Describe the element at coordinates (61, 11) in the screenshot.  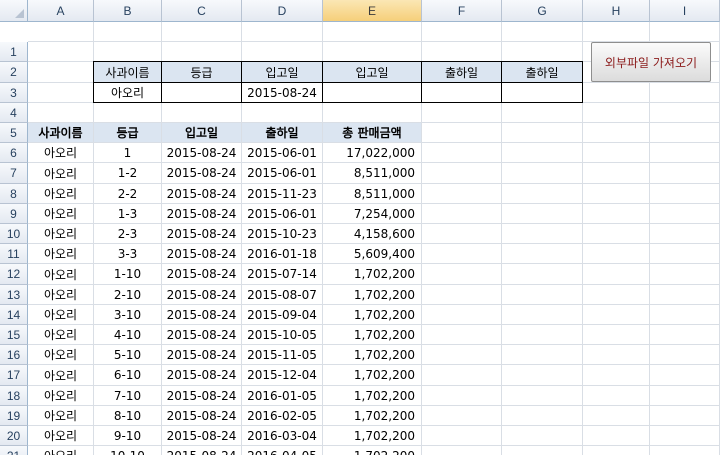
I see `column-header-a: A` at that location.